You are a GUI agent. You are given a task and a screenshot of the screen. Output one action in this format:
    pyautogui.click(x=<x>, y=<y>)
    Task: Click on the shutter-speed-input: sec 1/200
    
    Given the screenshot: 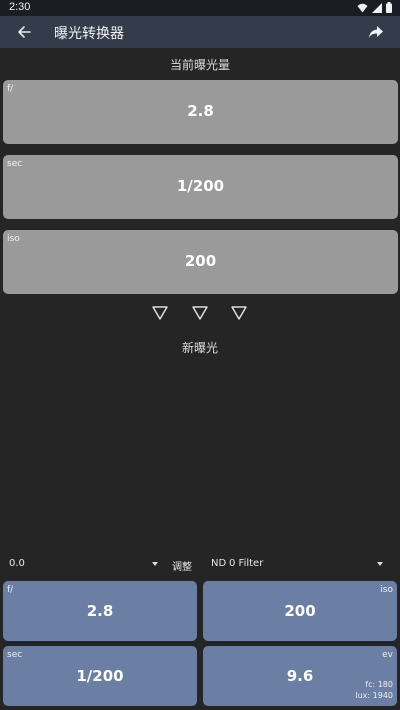 What is the action you would take?
    pyautogui.click(x=200, y=187)
    